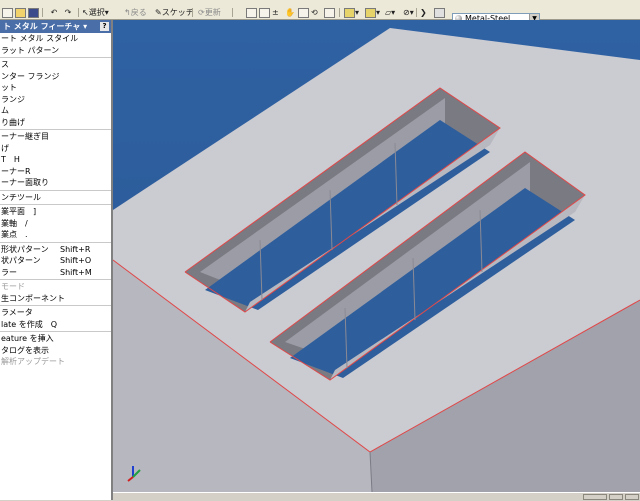  What do you see at coordinates (55, 39) in the screenshot?
I see `panel-command-item: ート メタル スタイル` at bounding box center [55, 39].